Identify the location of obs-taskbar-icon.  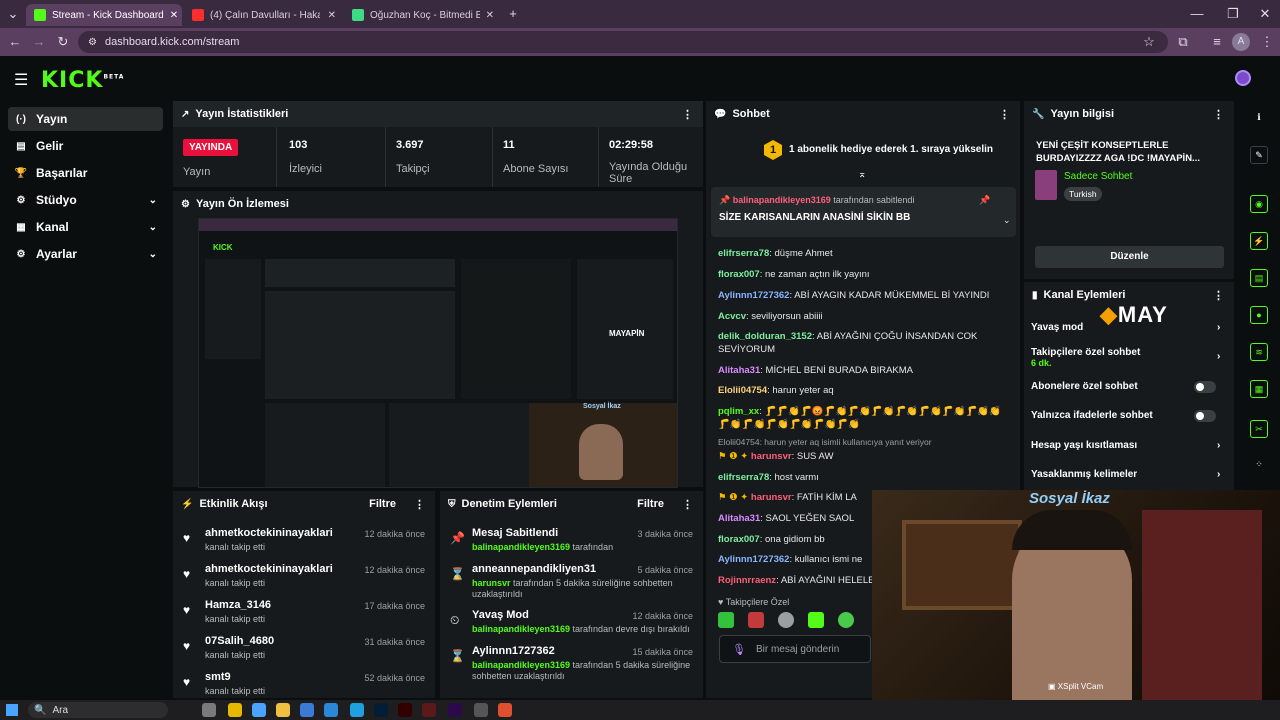
(481, 710).